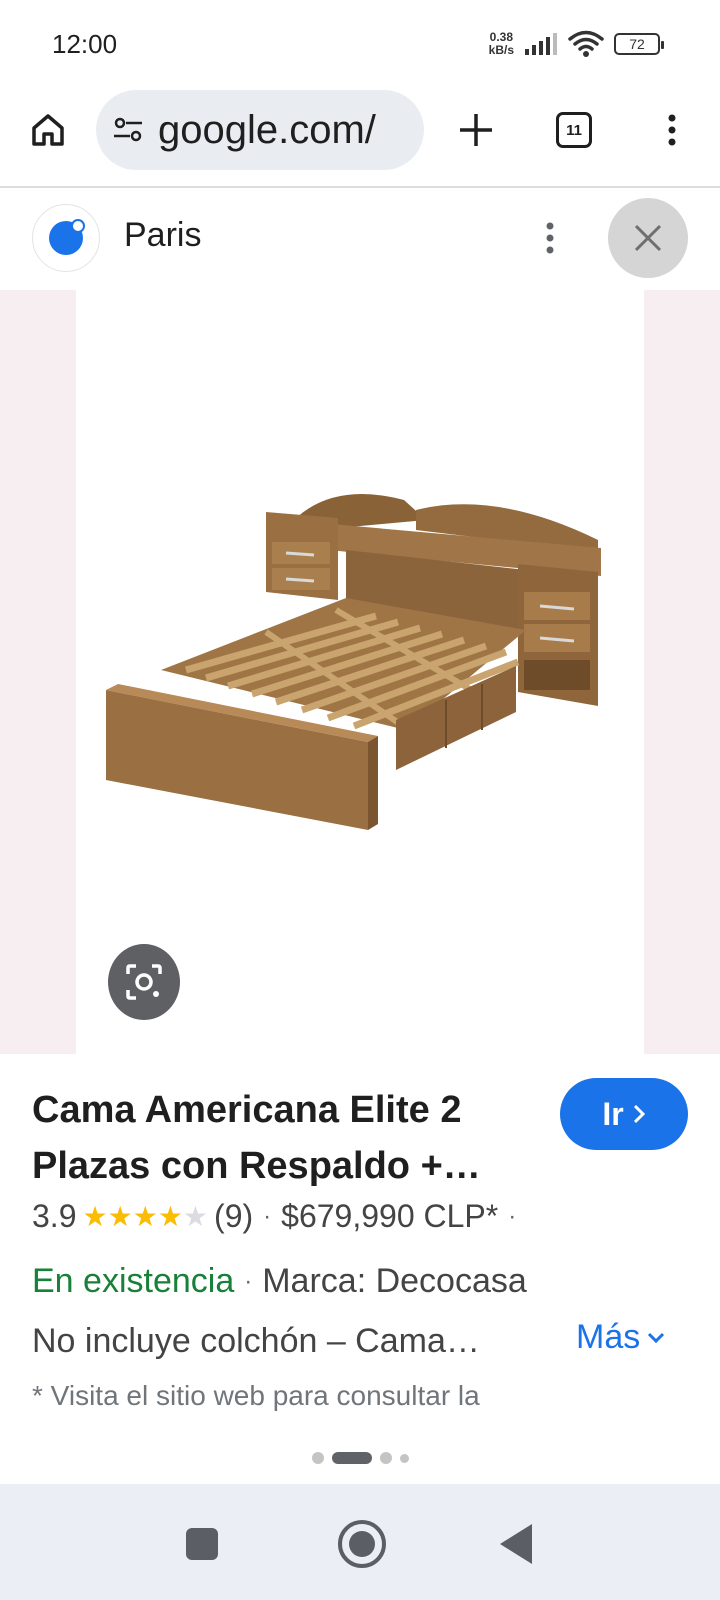 The width and height of the screenshot is (720, 1600). What do you see at coordinates (476, 130) in the screenshot?
I see `plus-icon` at bounding box center [476, 130].